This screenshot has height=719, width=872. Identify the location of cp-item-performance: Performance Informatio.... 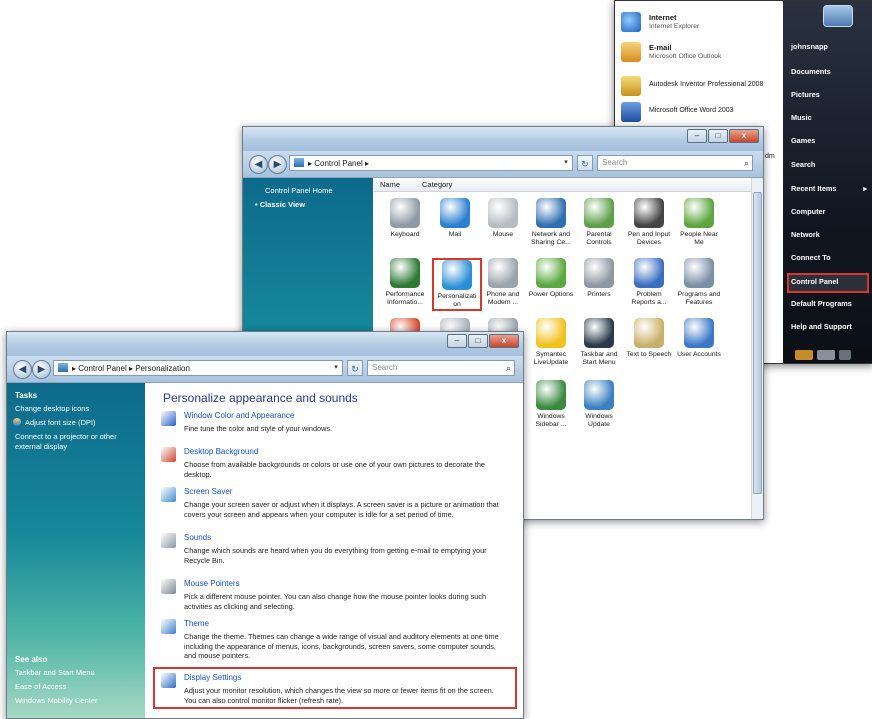
(405, 282).